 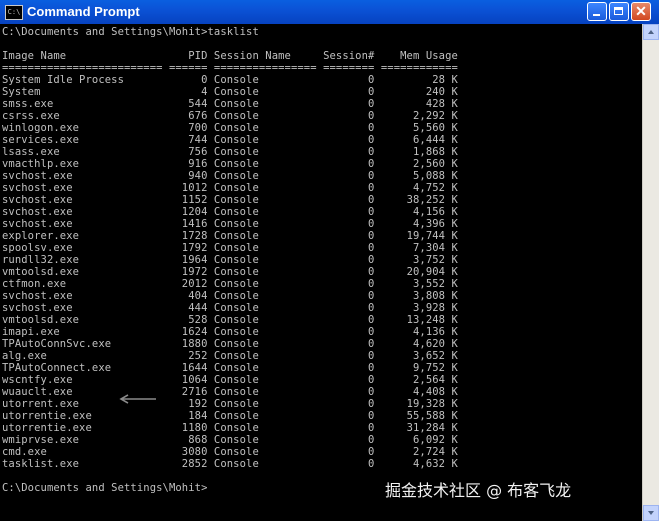 What do you see at coordinates (230, 248) in the screenshot?
I see `table-row: spoolsv.exe 1792 Console 0 7,304 K` at bounding box center [230, 248].